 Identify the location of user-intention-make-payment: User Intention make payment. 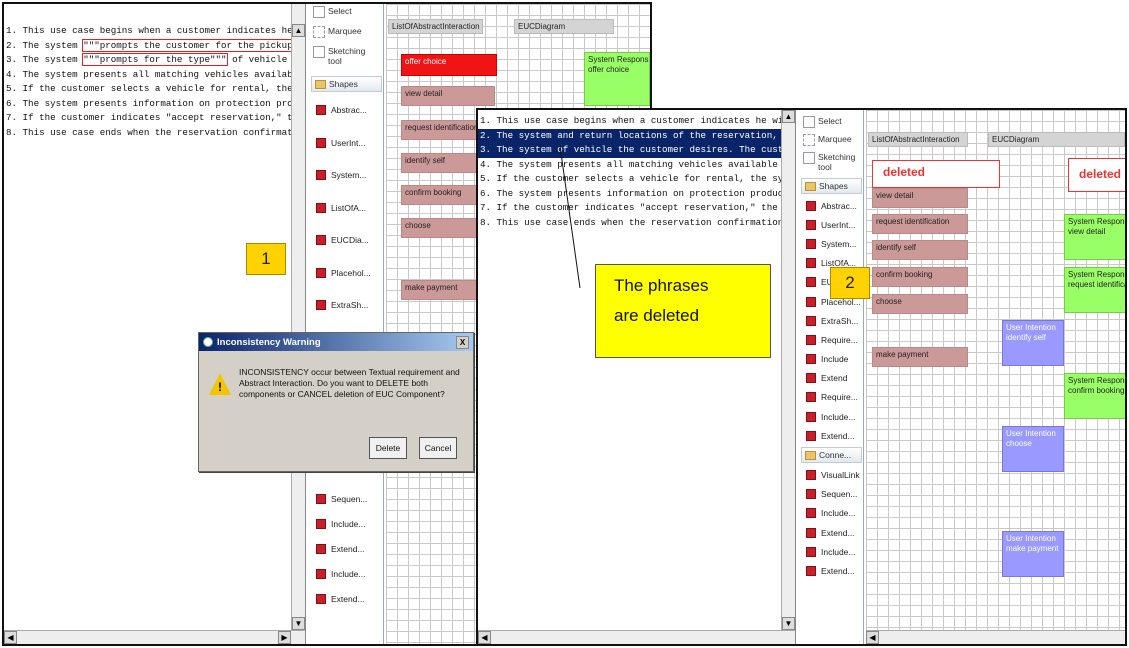
(1033, 554).